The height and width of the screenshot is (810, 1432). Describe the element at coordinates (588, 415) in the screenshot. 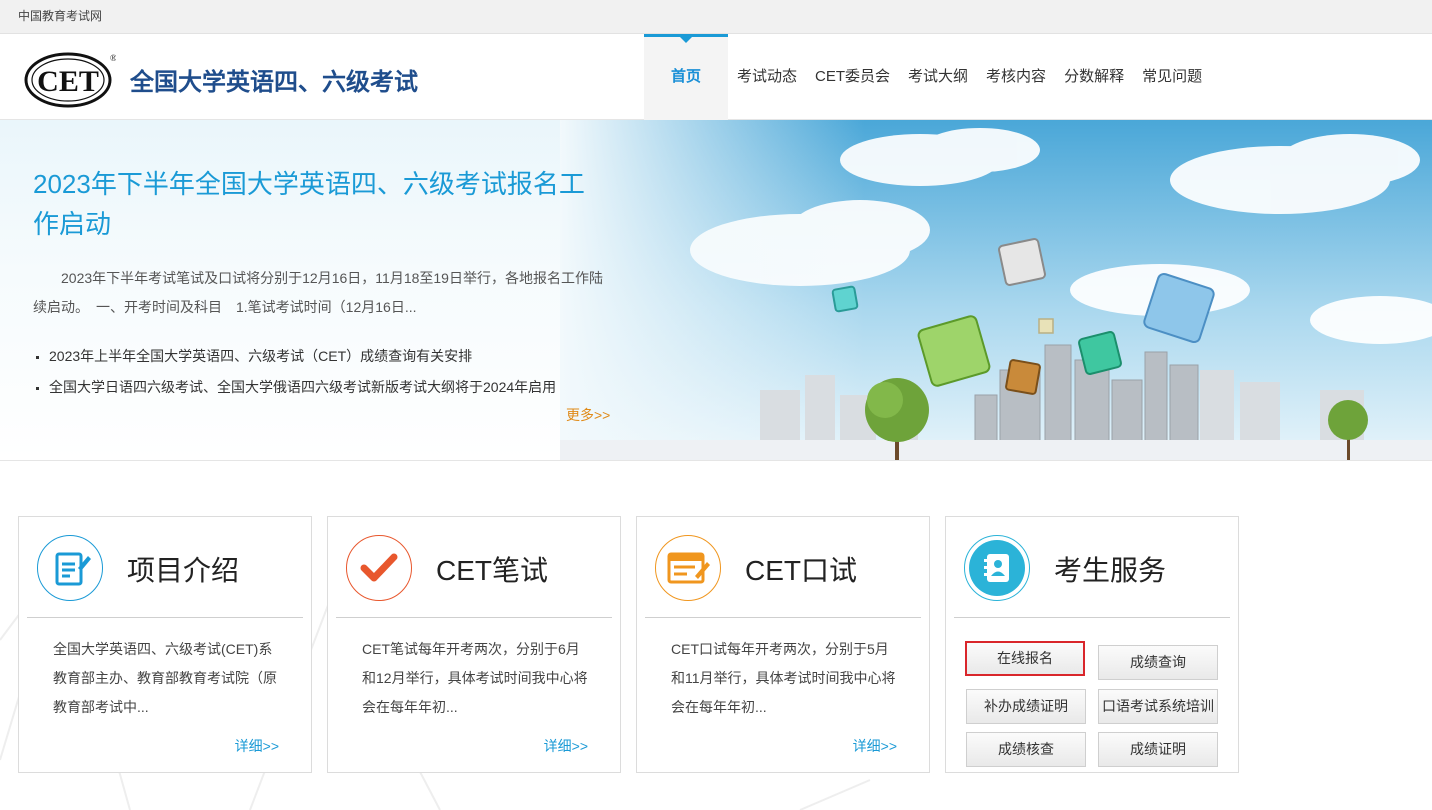

I see `more-news-link: 更多>>` at that location.